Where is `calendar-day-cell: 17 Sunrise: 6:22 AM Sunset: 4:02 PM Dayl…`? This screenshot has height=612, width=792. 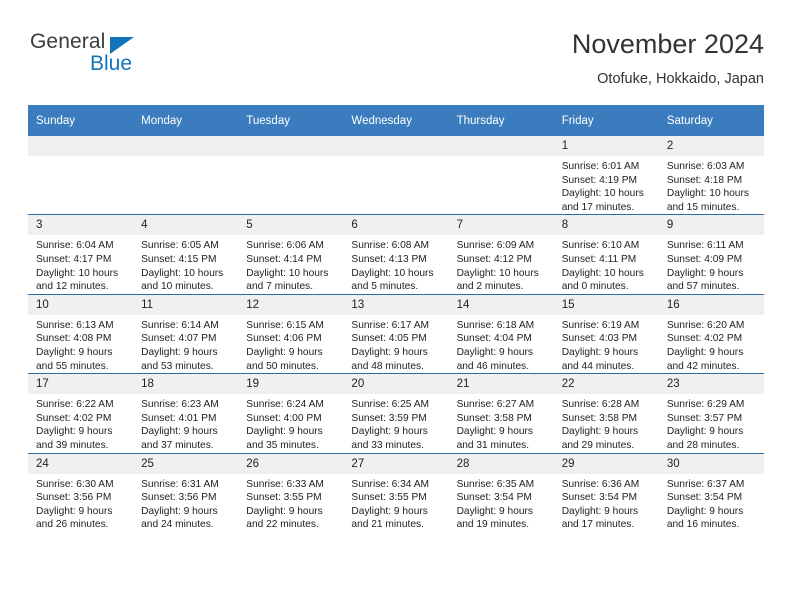 calendar-day-cell: 17 Sunrise: 6:22 AM Sunset: 4:02 PM Dayl… is located at coordinates (81, 413).